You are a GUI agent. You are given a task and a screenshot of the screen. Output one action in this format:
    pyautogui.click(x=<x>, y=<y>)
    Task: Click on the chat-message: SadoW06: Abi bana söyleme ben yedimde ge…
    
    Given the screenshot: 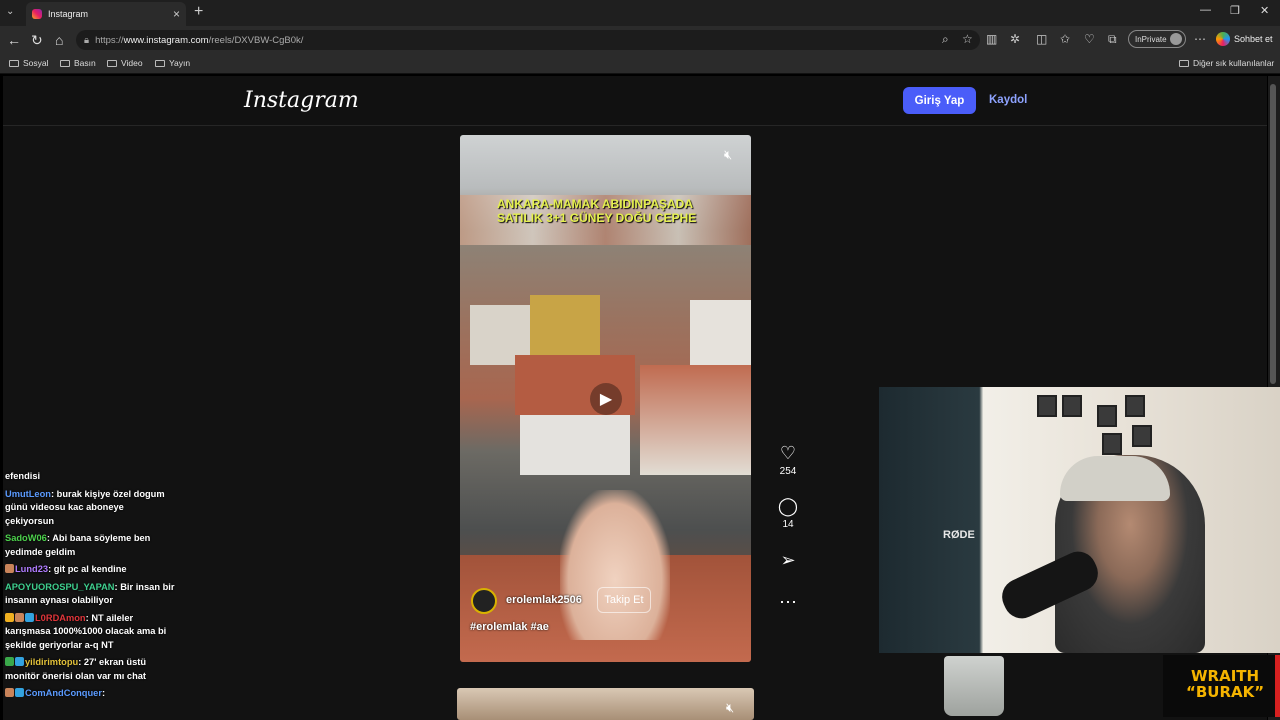 What is the action you would take?
    pyautogui.click(x=78, y=545)
    